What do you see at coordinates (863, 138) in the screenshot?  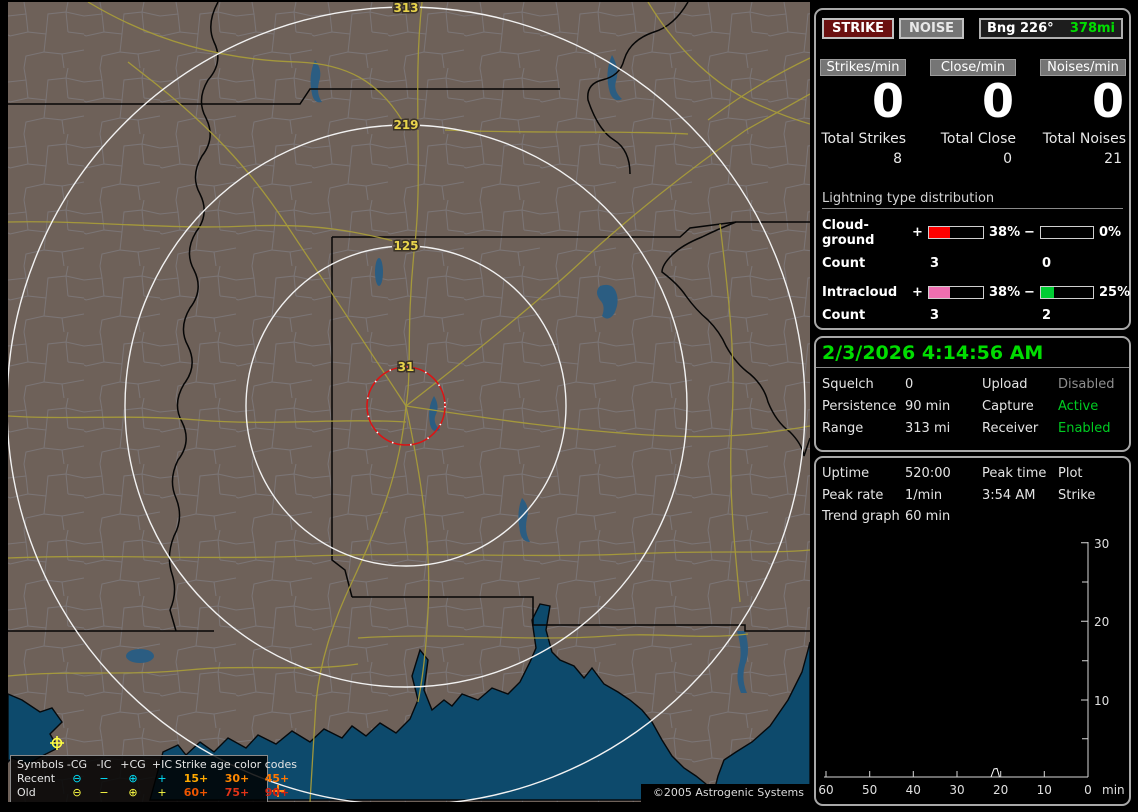 I see `total-strikes-label: Total Strikes` at bounding box center [863, 138].